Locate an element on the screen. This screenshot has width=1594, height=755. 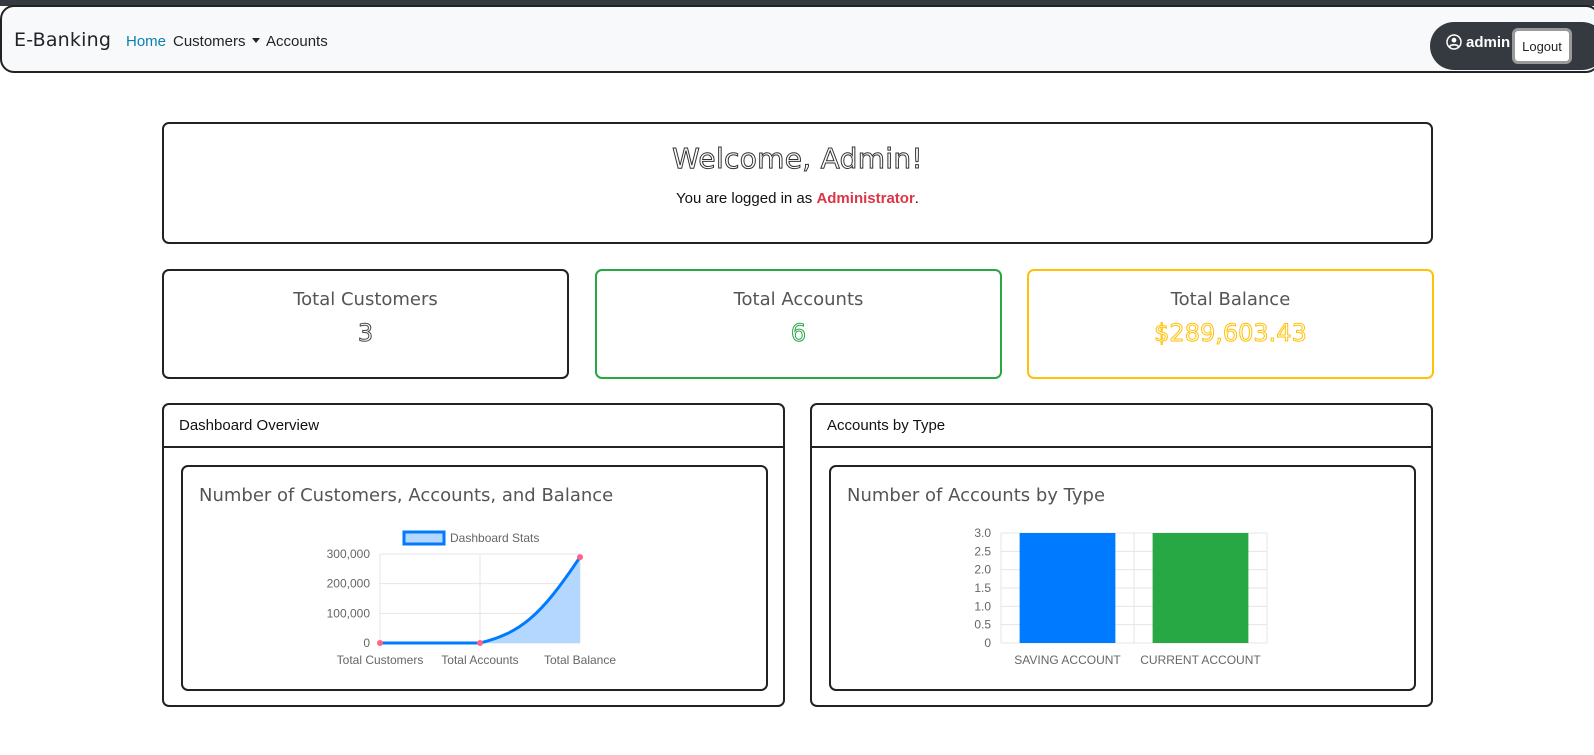
stat-value: 6 is located at coordinates (798, 333).